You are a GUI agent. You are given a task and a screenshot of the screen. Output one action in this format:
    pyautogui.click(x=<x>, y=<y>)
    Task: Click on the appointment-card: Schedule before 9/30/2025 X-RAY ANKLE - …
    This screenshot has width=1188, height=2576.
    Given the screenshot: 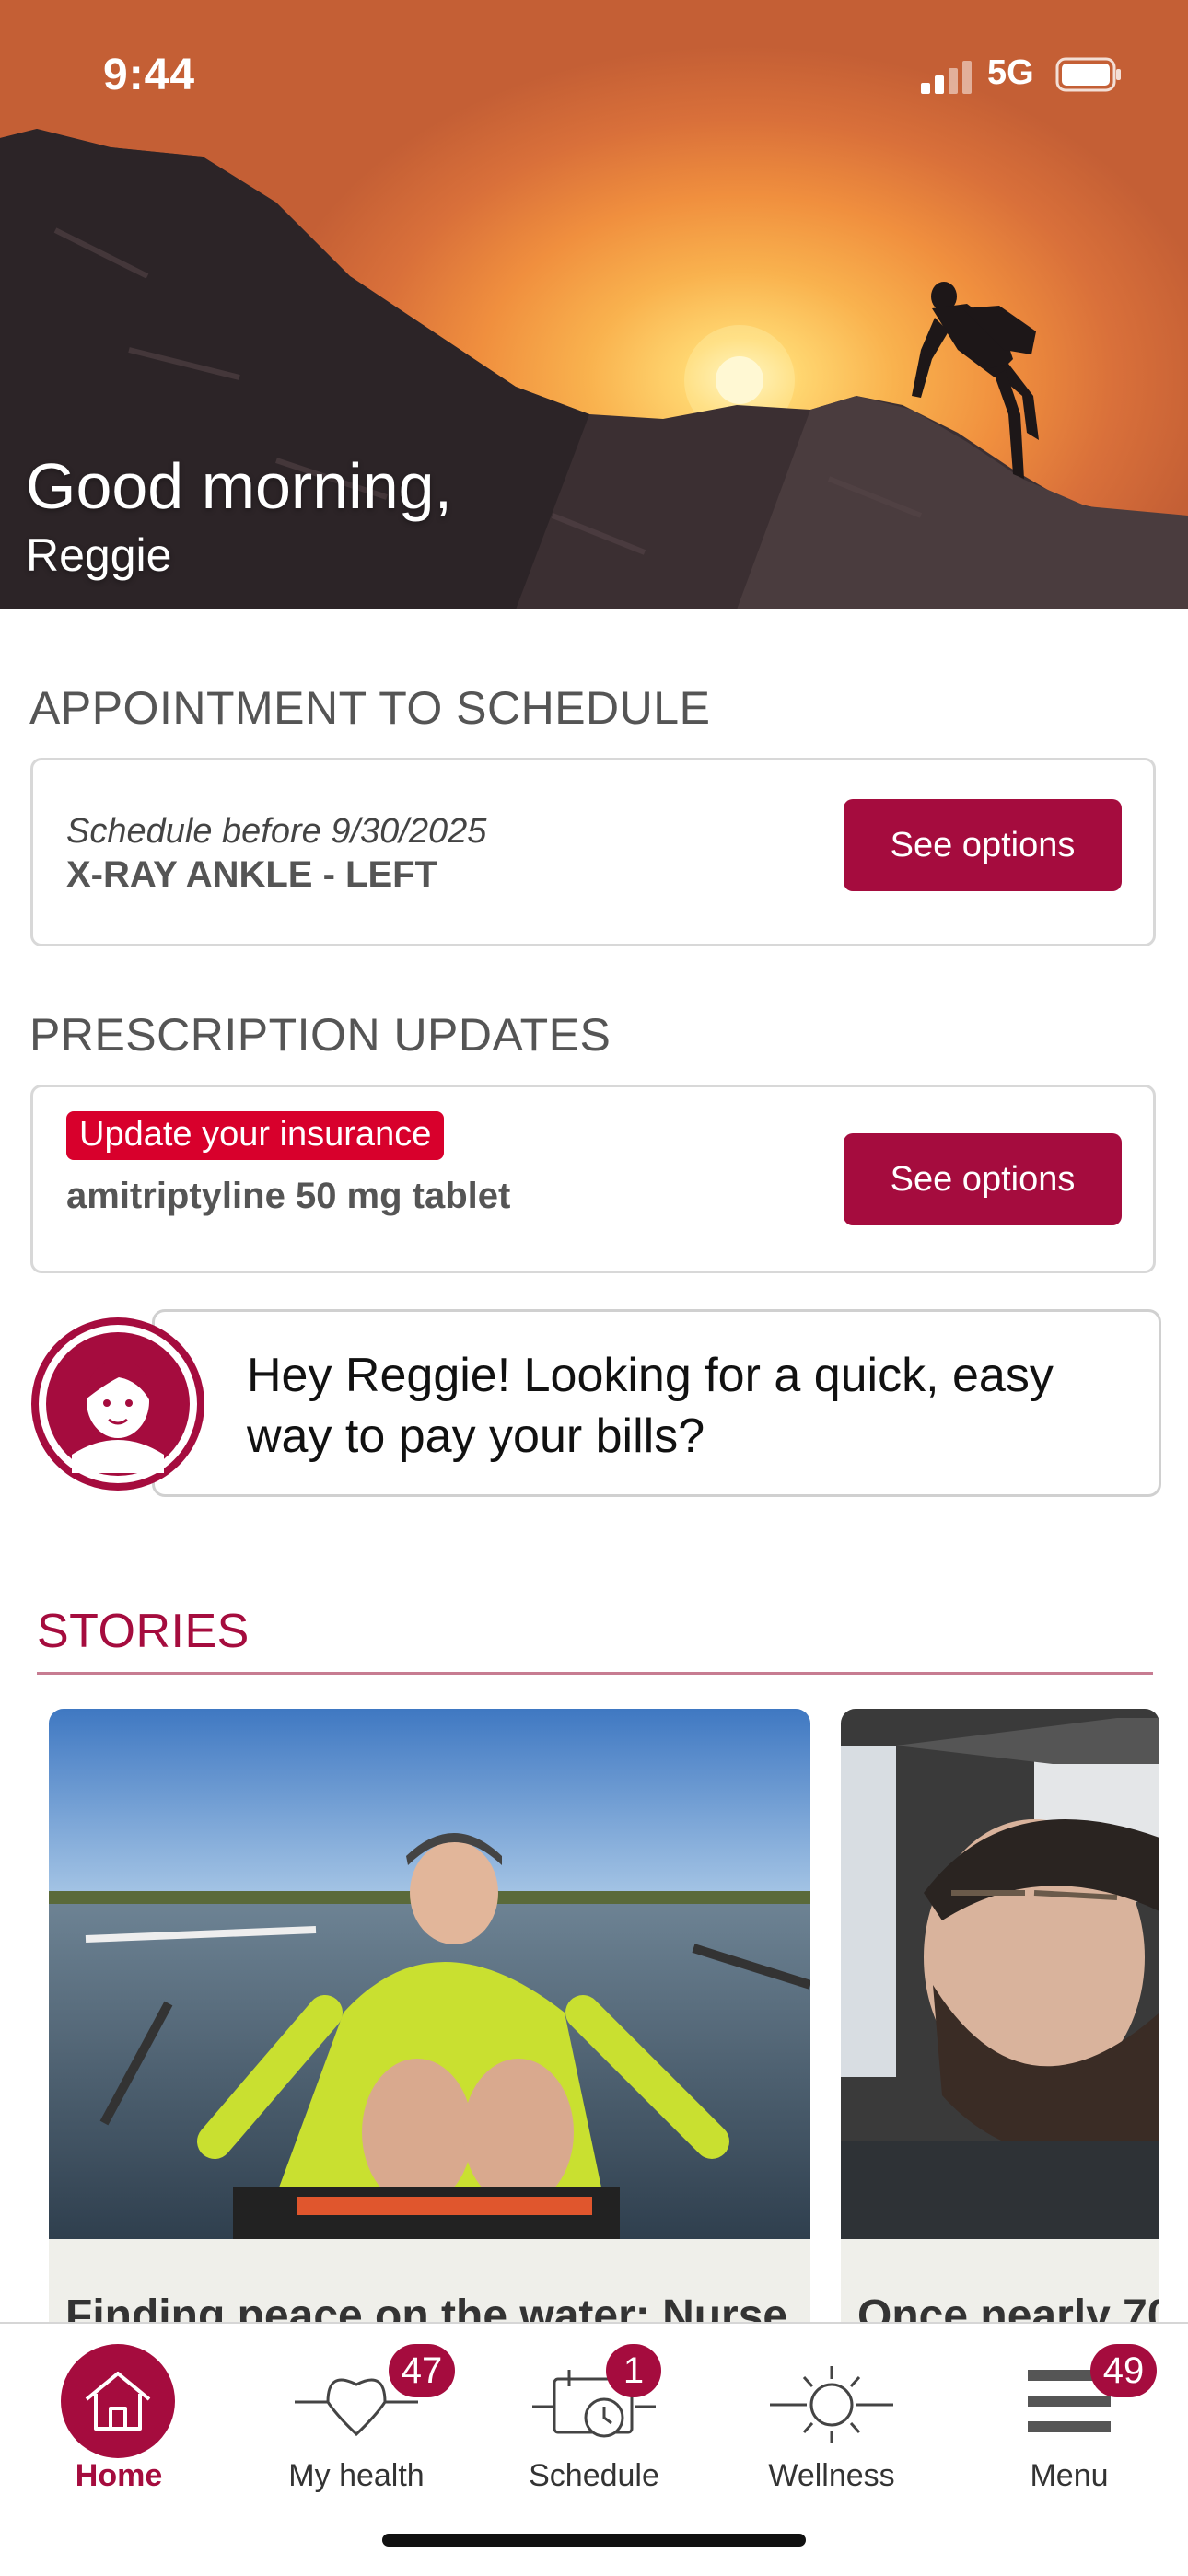 What is the action you would take?
    pyautogui.click(x=593, y=852)
    